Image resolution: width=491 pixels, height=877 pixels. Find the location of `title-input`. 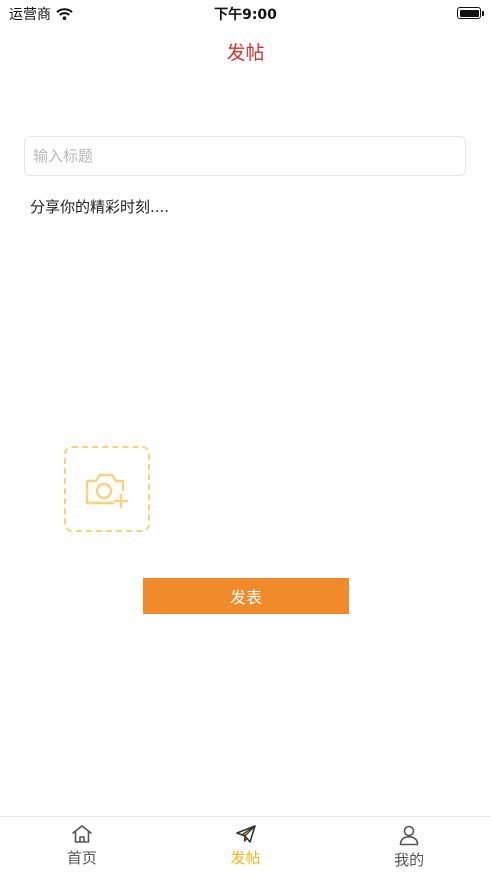

title-input is located at coordinates (245, 156).